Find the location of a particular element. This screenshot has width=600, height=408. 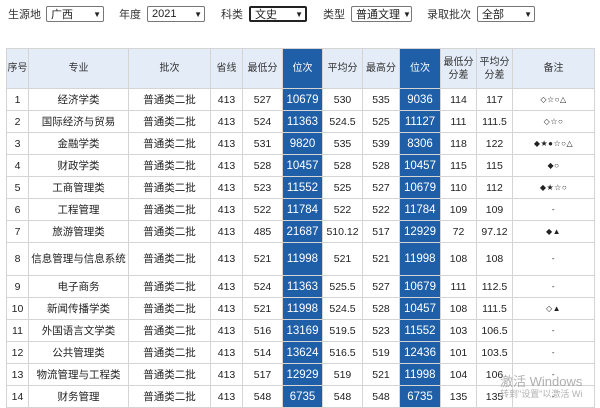

col-notes-header: 备注 is located at coordinates (553, 68).